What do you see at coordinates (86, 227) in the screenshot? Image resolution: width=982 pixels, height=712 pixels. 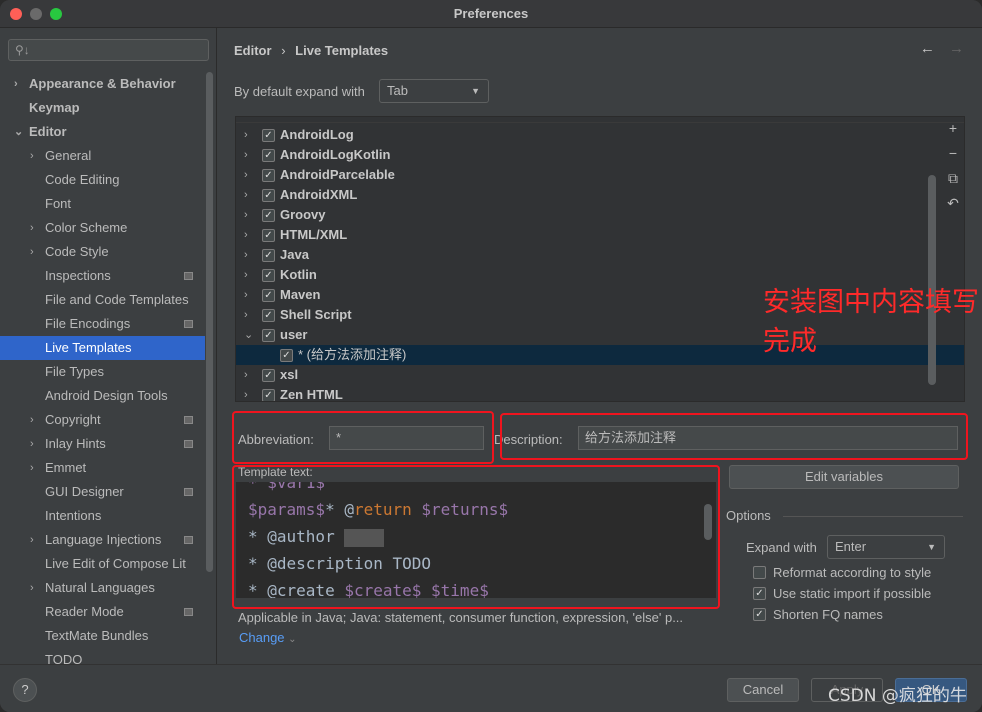 I see `sidebar-item-label: Color Scheme` at bounding box center [86, 227].